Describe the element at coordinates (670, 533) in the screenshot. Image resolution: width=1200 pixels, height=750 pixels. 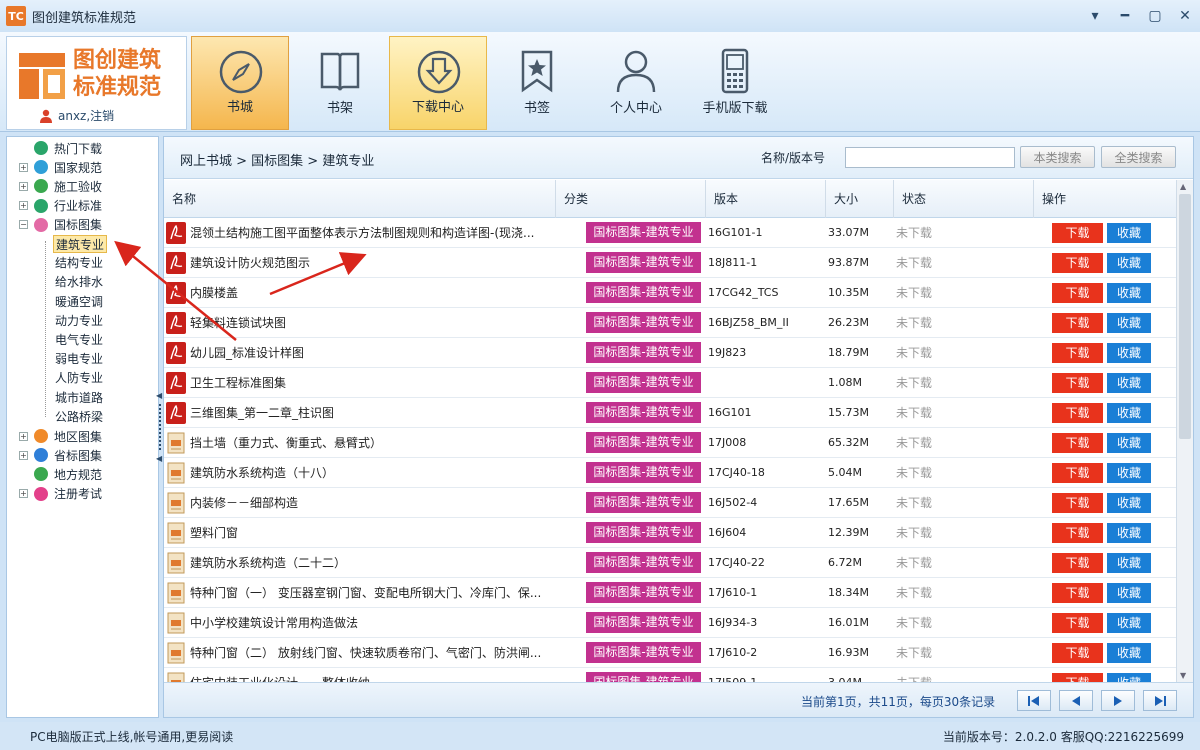
I see `table-row: 塑料门窗 国标图集-建筑专业 16J604 12.39M 未下载 下载 收藏` at that location.